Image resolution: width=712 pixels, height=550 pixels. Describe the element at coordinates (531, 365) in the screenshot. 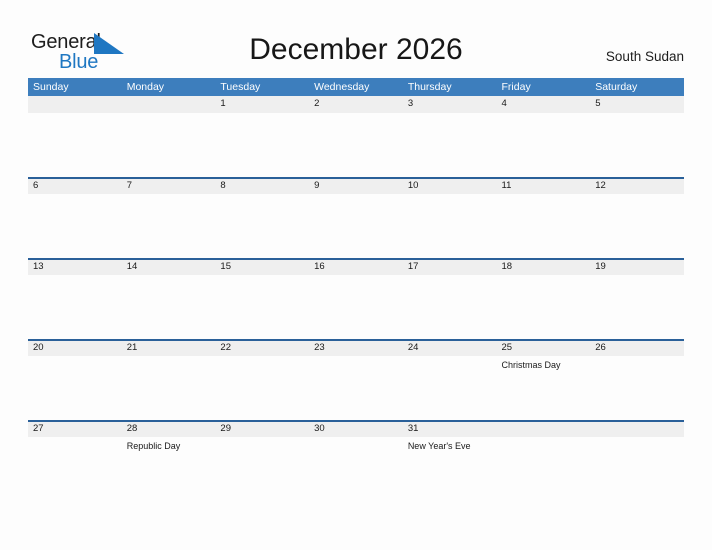

I see `day-event: Christmas Day` at that location.